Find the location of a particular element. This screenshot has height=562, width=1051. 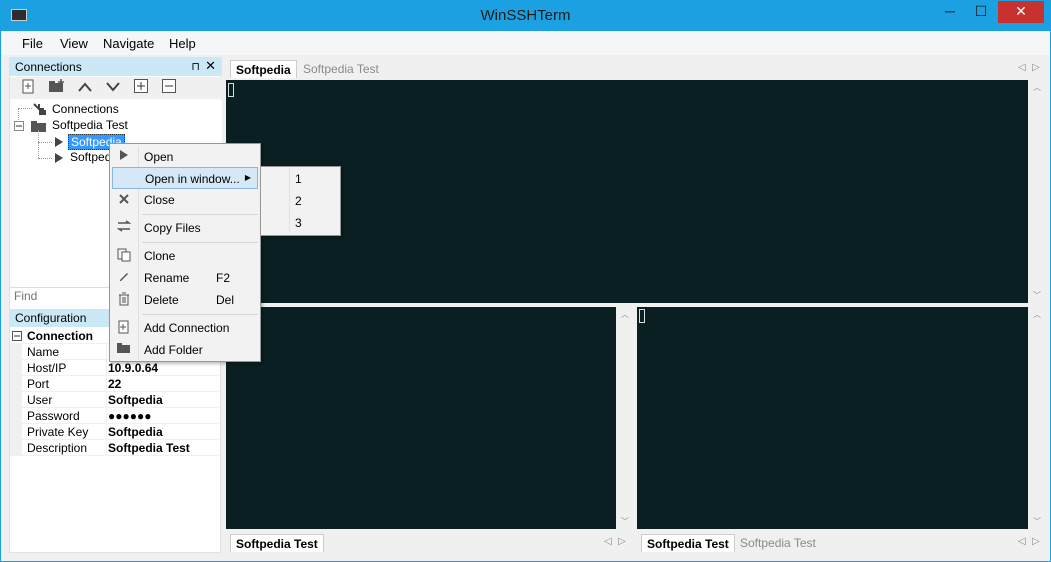

grid-row: User Softpedia is located at coordinates (116, 400).